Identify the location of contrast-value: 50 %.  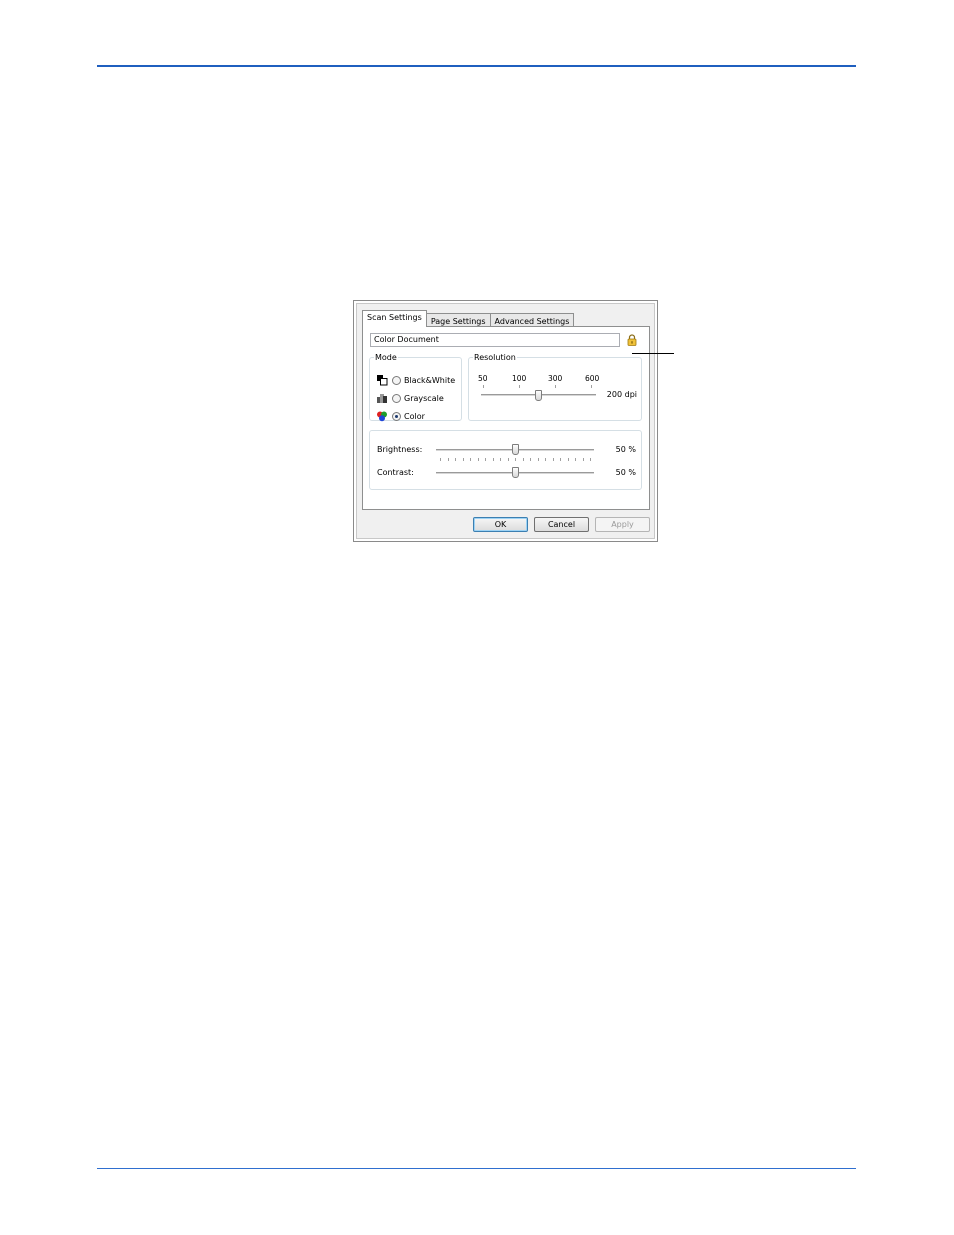
(625, 472).